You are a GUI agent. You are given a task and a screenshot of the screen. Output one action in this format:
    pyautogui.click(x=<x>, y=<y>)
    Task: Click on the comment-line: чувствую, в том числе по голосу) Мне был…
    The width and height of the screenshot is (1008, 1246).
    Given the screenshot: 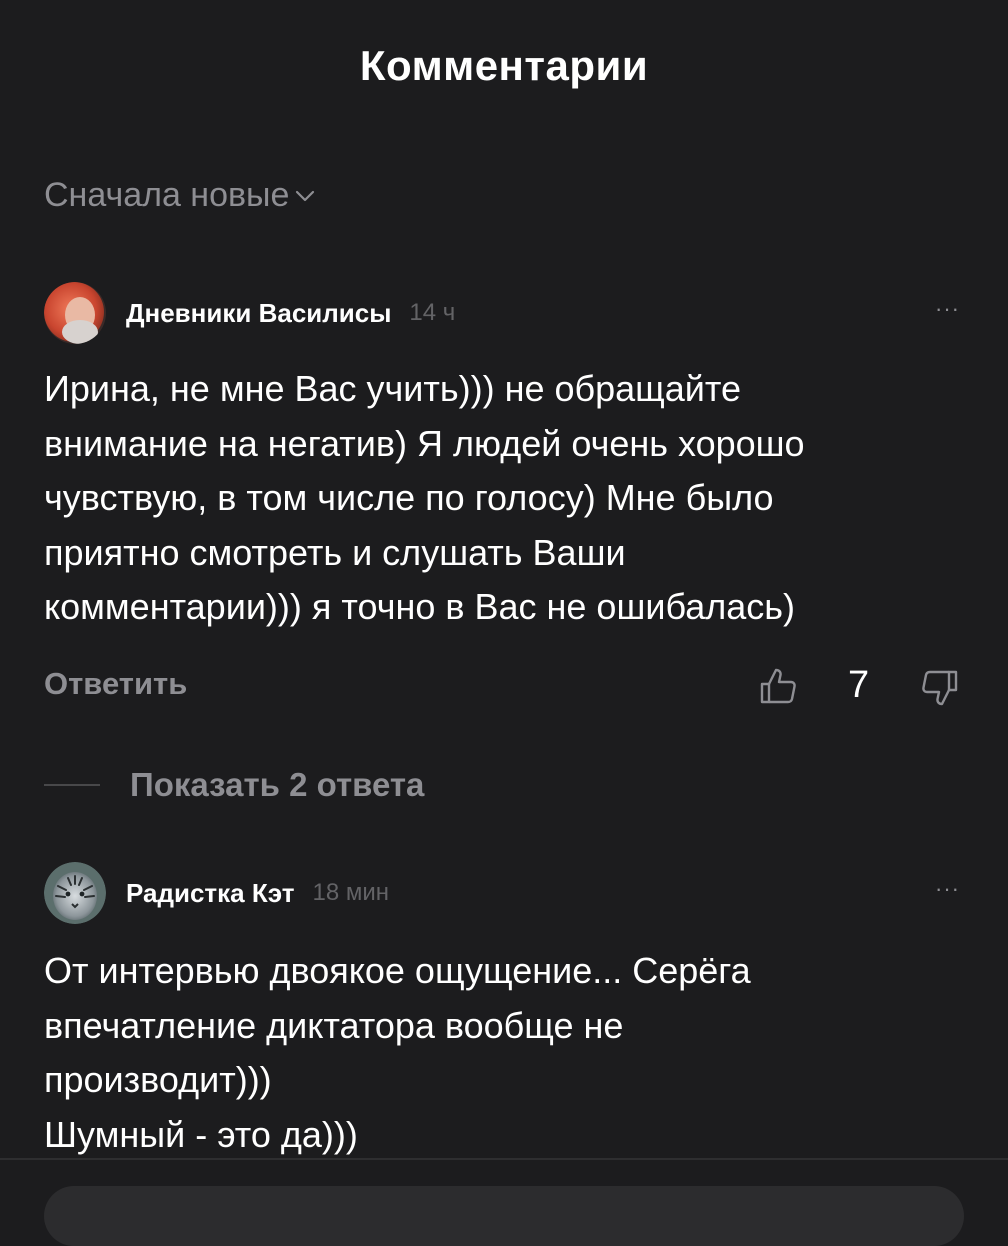 What is the action you would take?
    pyautogui.click(x=409, y=497)
    